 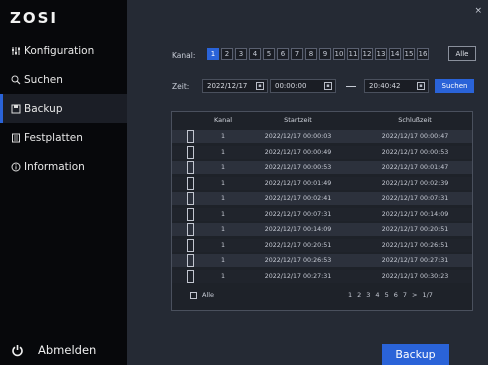 I want to click on start-date-field: 2022/12/17 ▪, so click(x=235, y=86).